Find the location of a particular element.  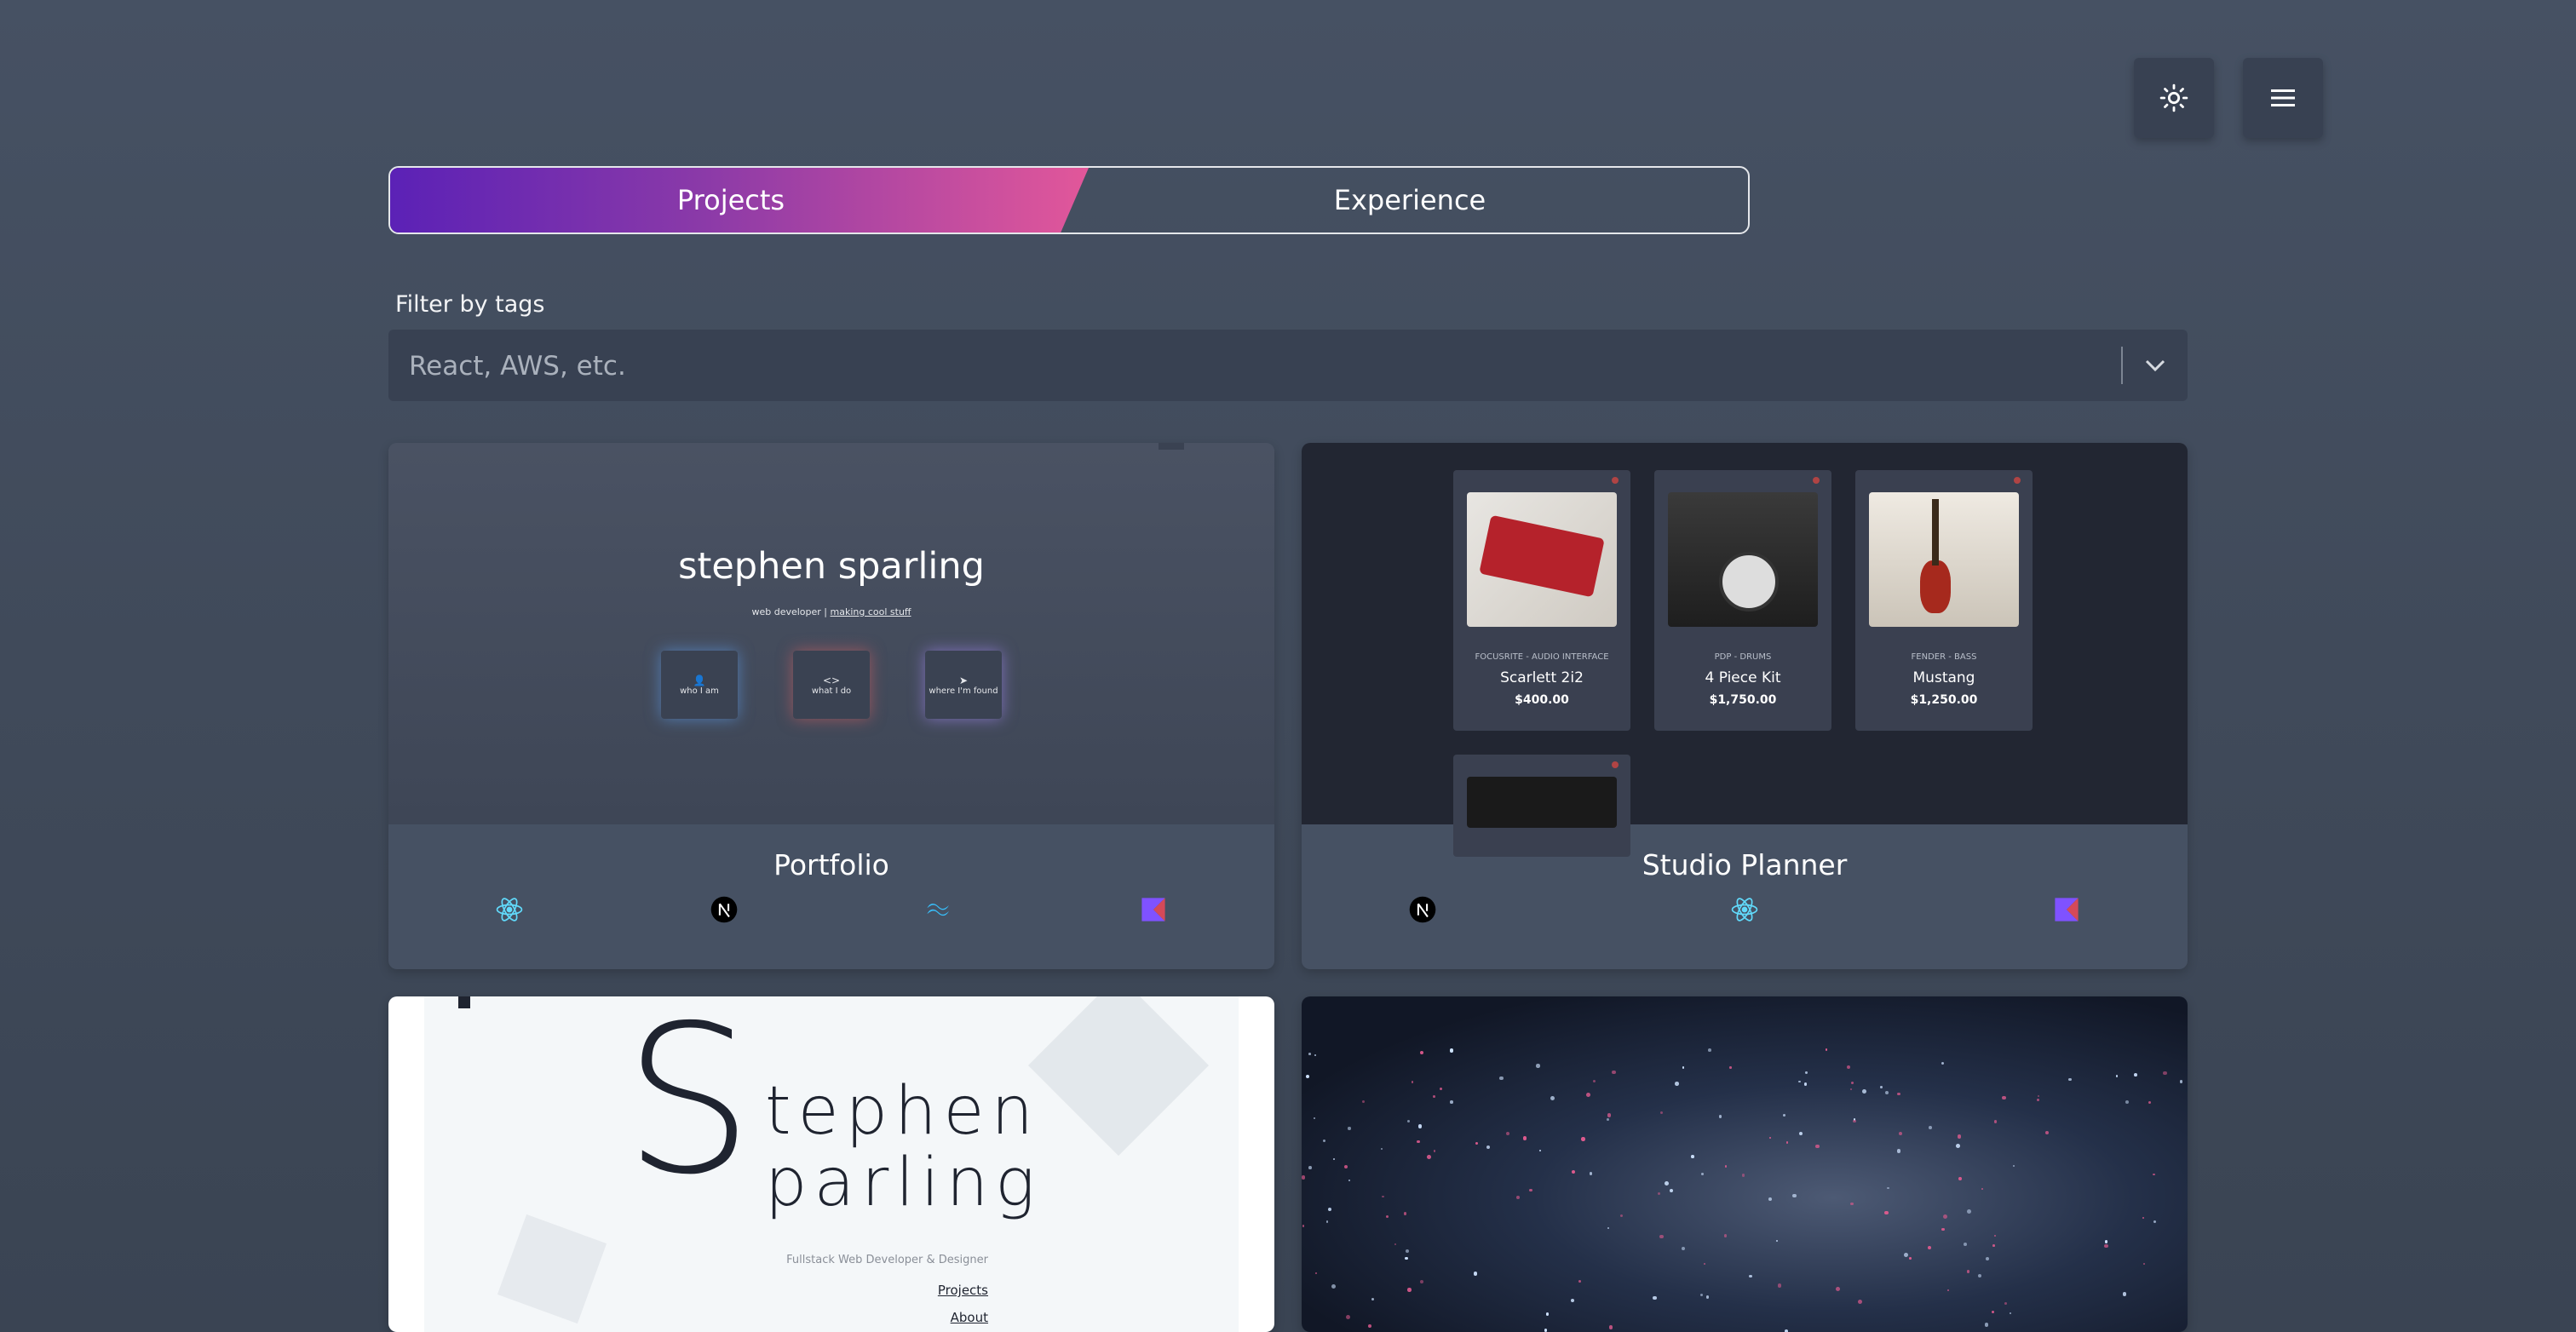

filter-label: Filter by tags is located at coordinates (470, 305).